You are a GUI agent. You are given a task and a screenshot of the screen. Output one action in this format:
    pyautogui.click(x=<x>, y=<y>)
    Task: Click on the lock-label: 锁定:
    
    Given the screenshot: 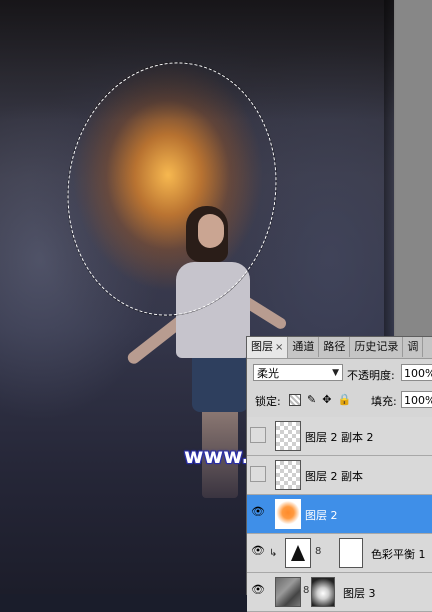 What is the action you would take?
    pyautogui.click(x=268, y=401)
    